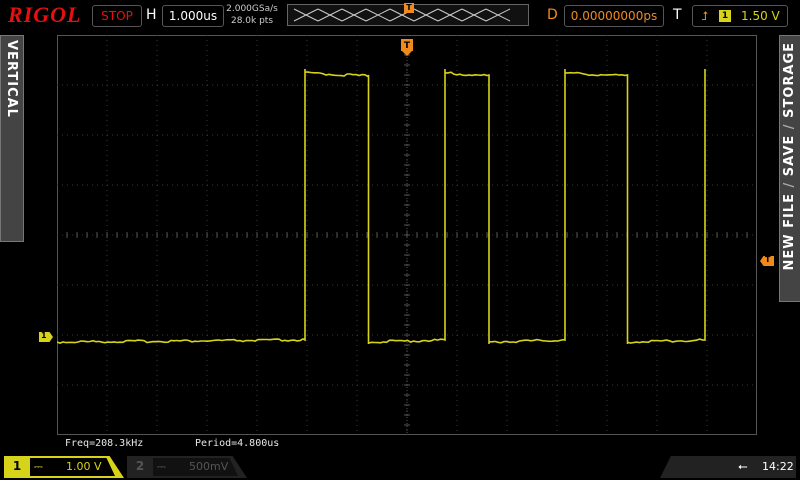 This screenshot has height=480, width=800. I want to click on delay-label: D, so click(552, 15).